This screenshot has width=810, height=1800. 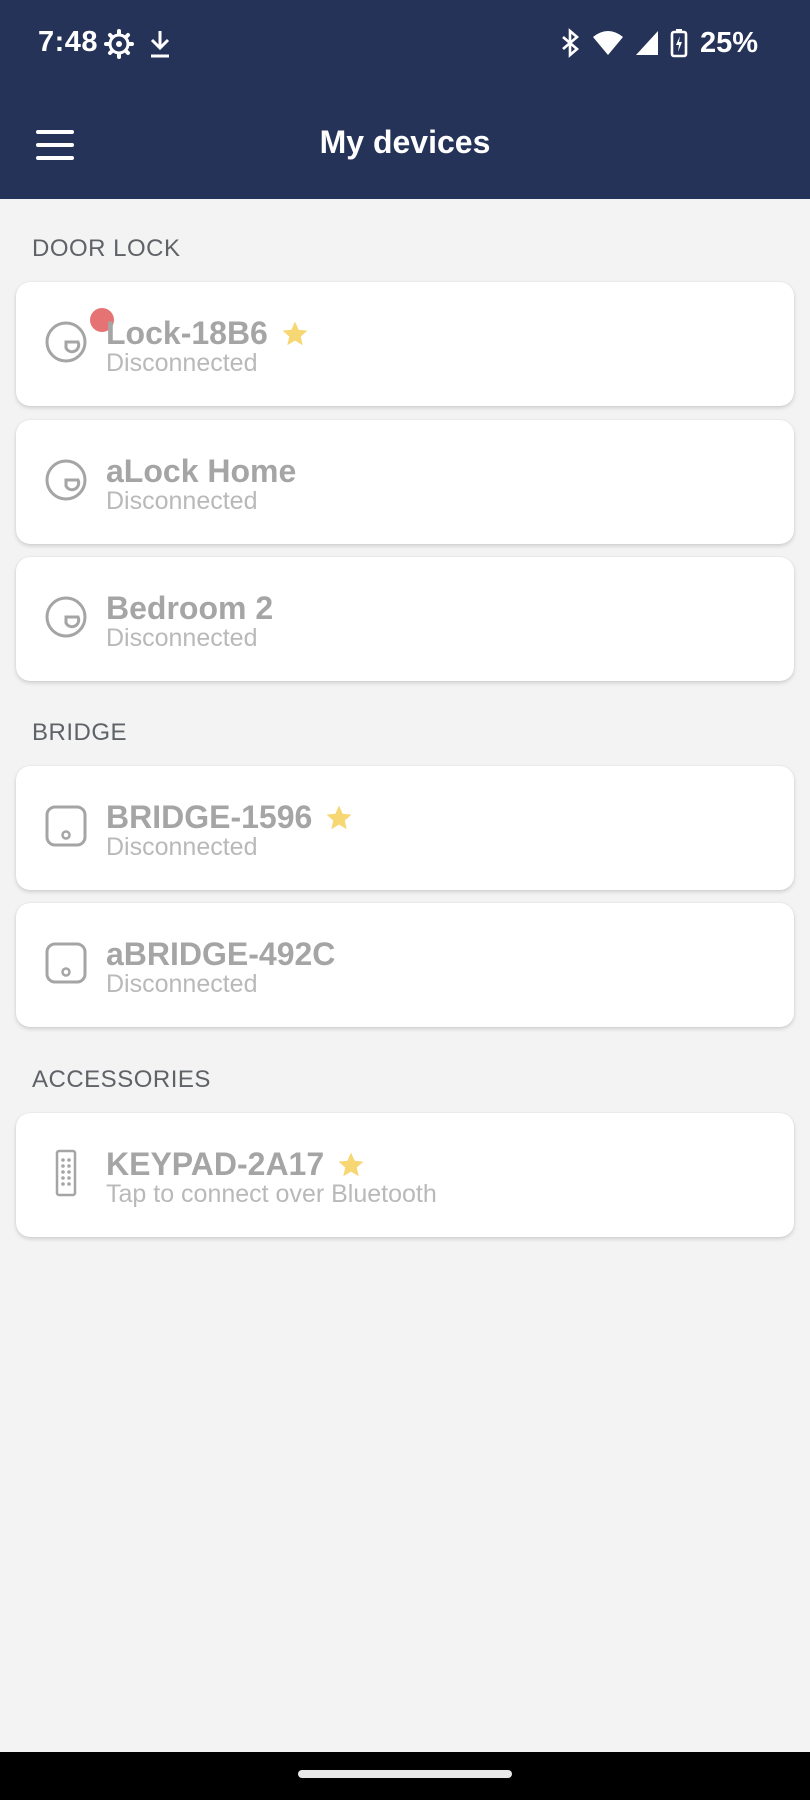 I want to click on status-time: 7:48, so click(x=68, y=42).